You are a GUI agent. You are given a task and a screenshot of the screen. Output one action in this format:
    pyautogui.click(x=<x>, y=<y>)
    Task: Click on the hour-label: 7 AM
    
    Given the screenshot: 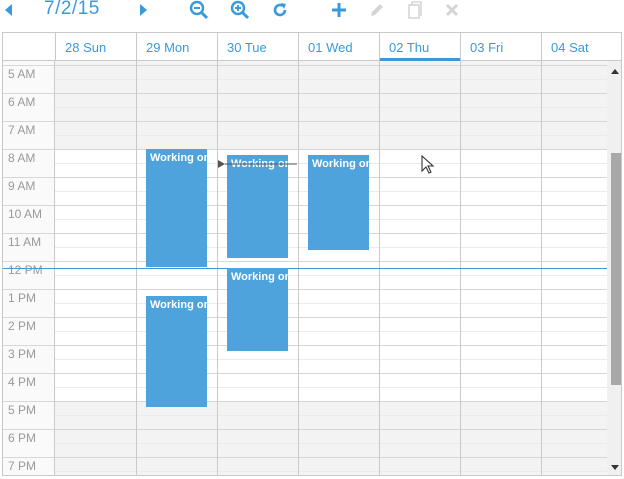 What is the action you would take?
    pyautogui.click(x=22, y=130)
    